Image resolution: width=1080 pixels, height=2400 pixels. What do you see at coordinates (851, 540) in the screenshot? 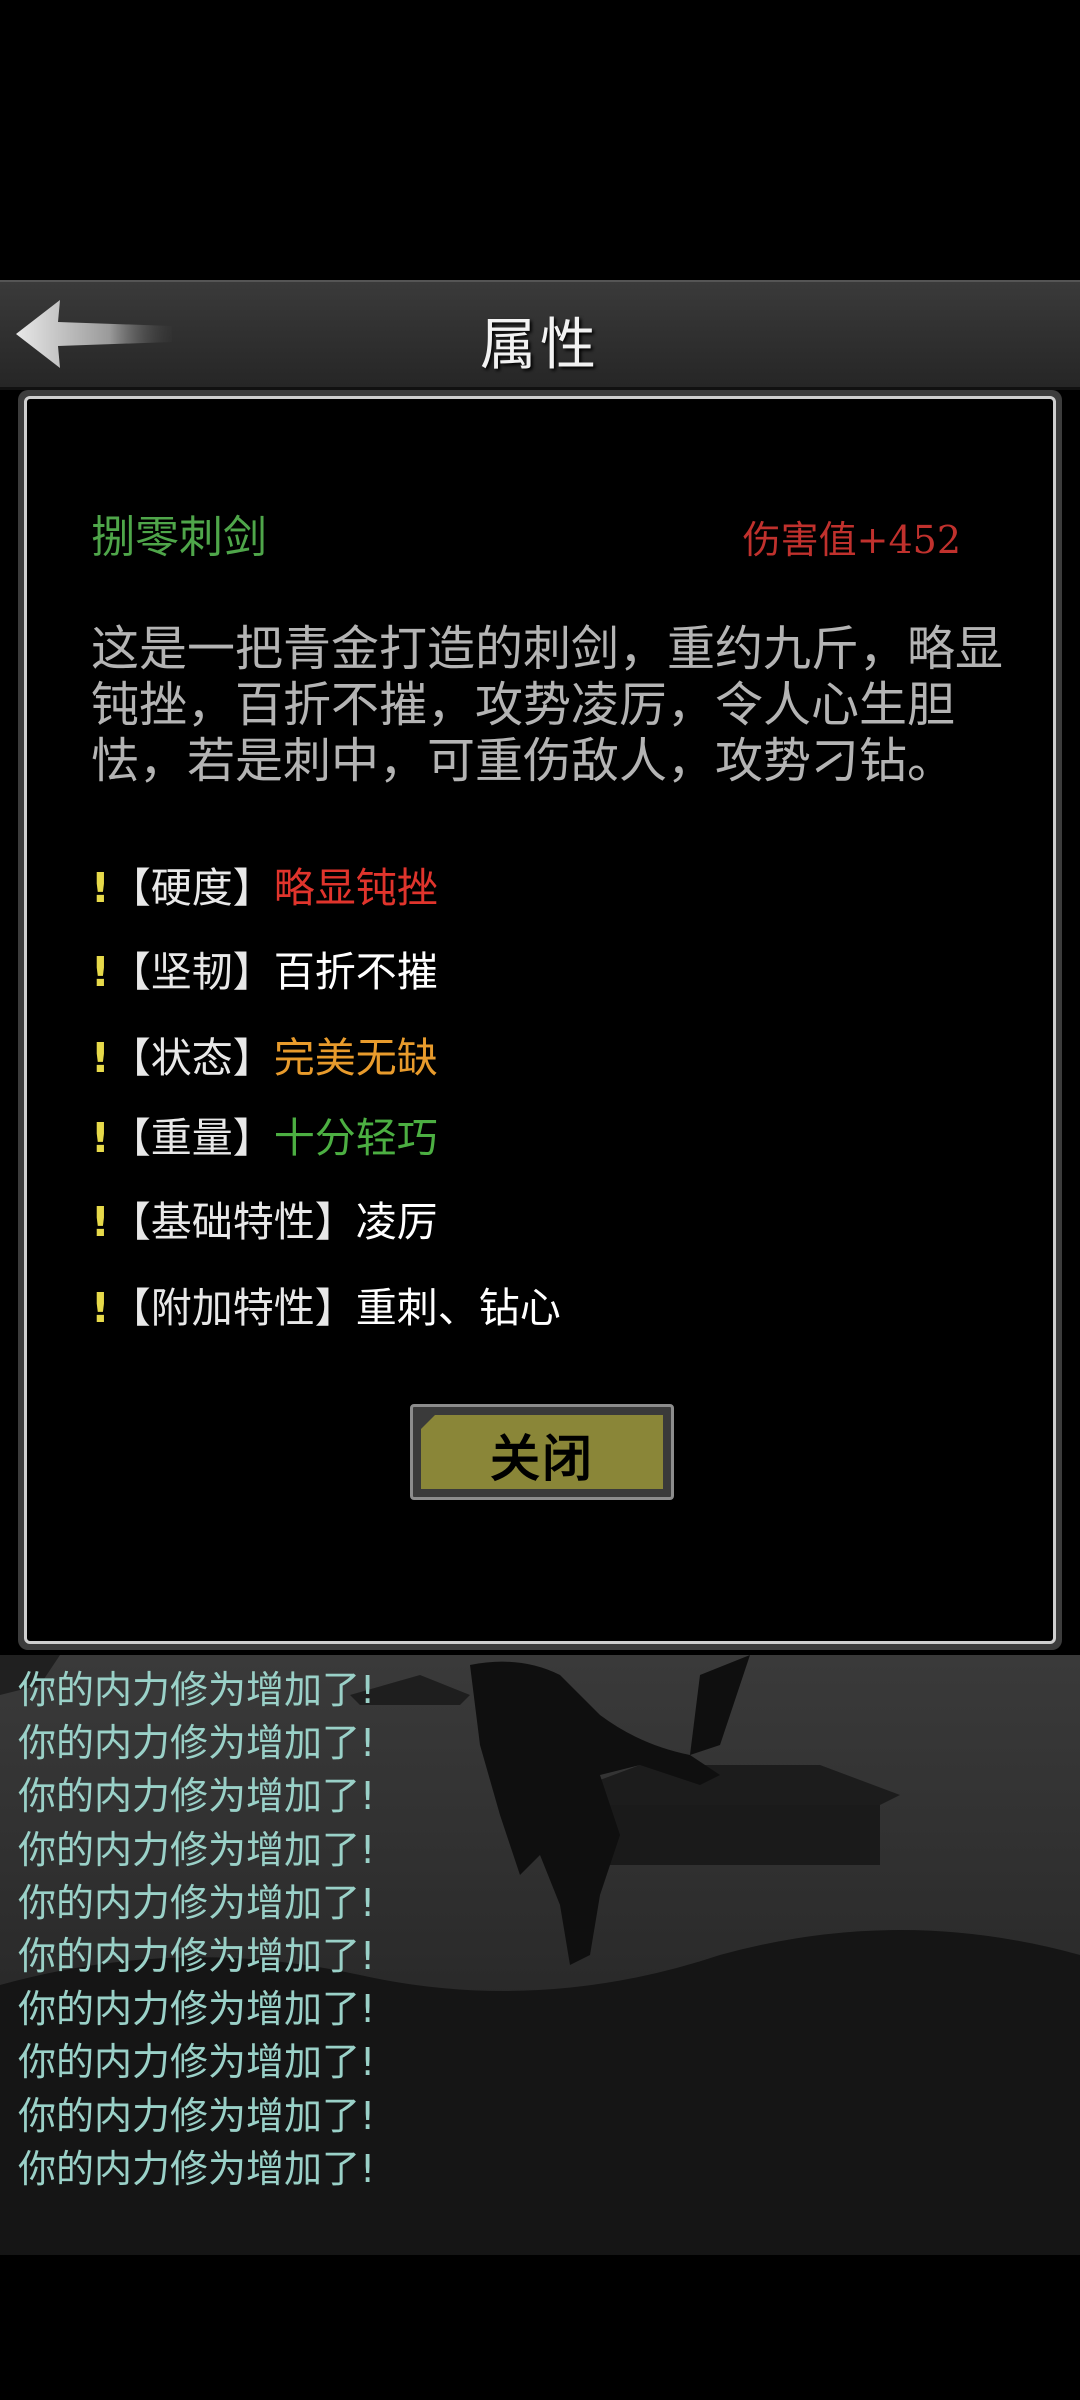
I see `damage-value: 伤害值+452` at bounding box center [851, 540].